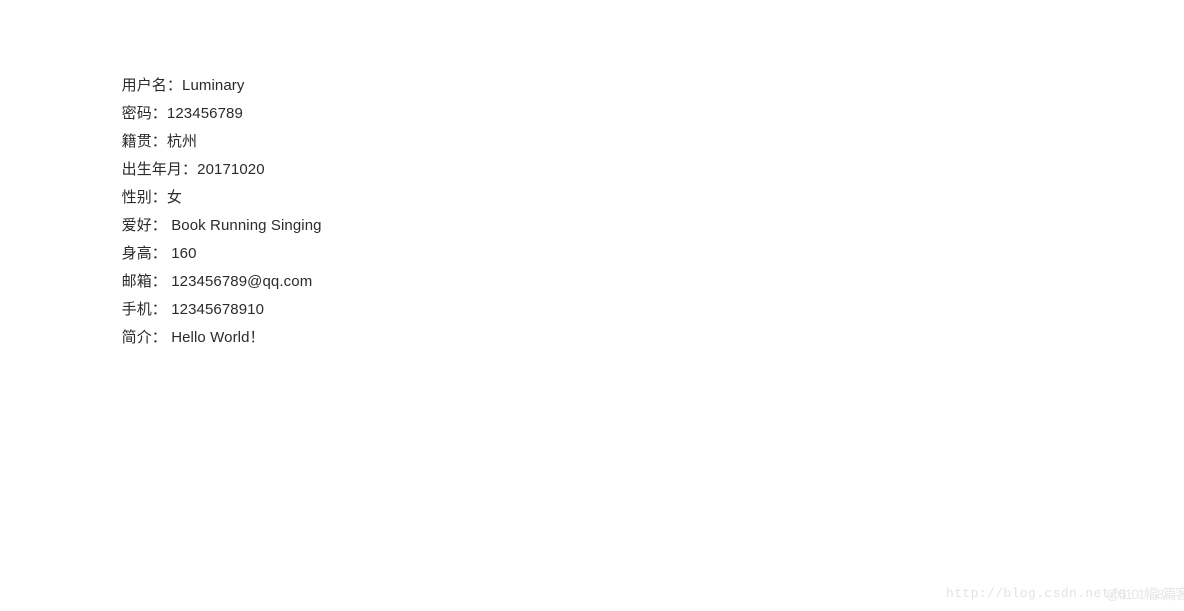 This screenshot has height=611, width=1184. I want to click on field-label-password: 密码：, so click(144, 113).